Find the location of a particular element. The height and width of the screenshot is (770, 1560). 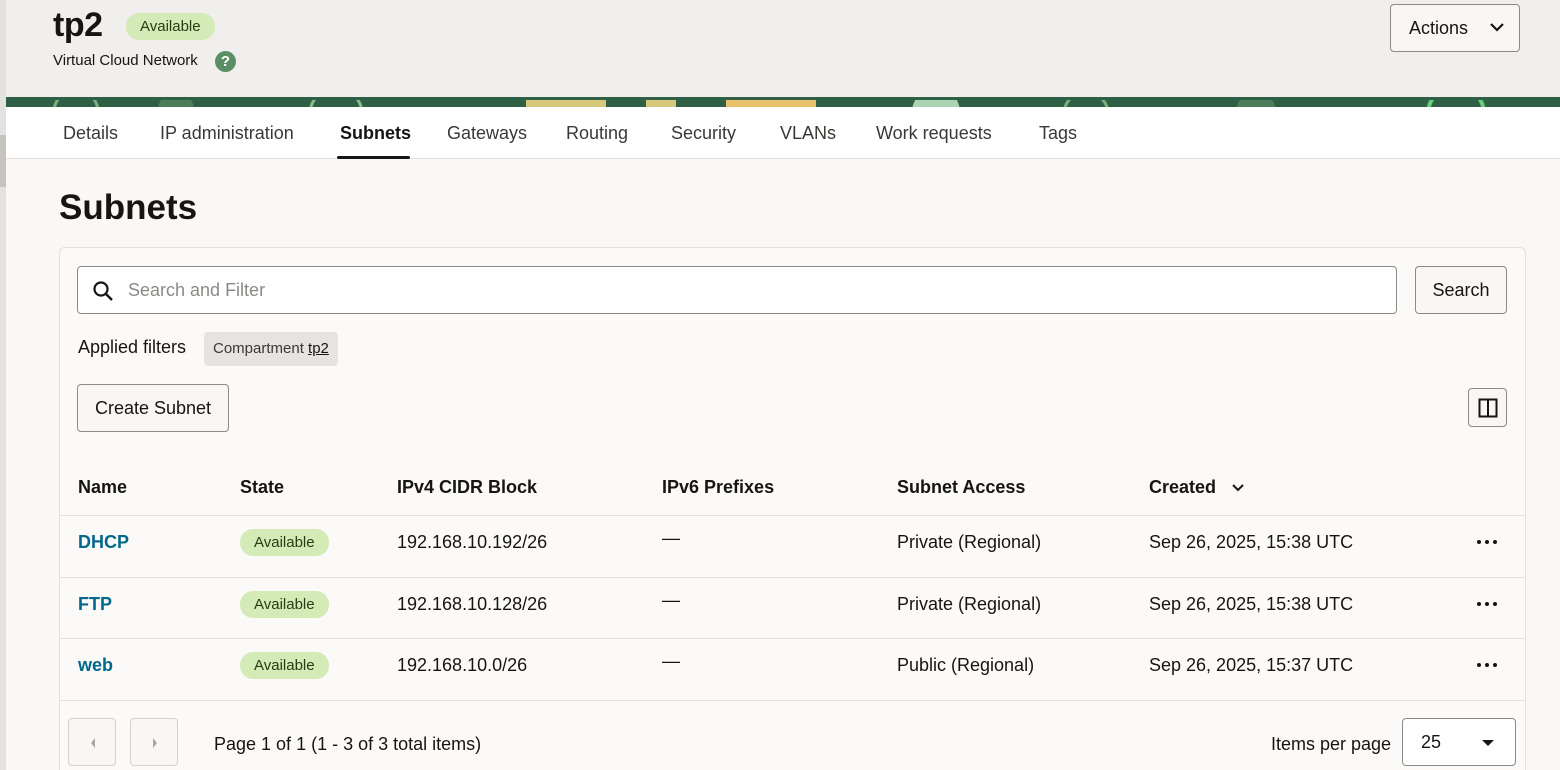

items-per-page-value: 25 is located at coordinates (1431, 742).